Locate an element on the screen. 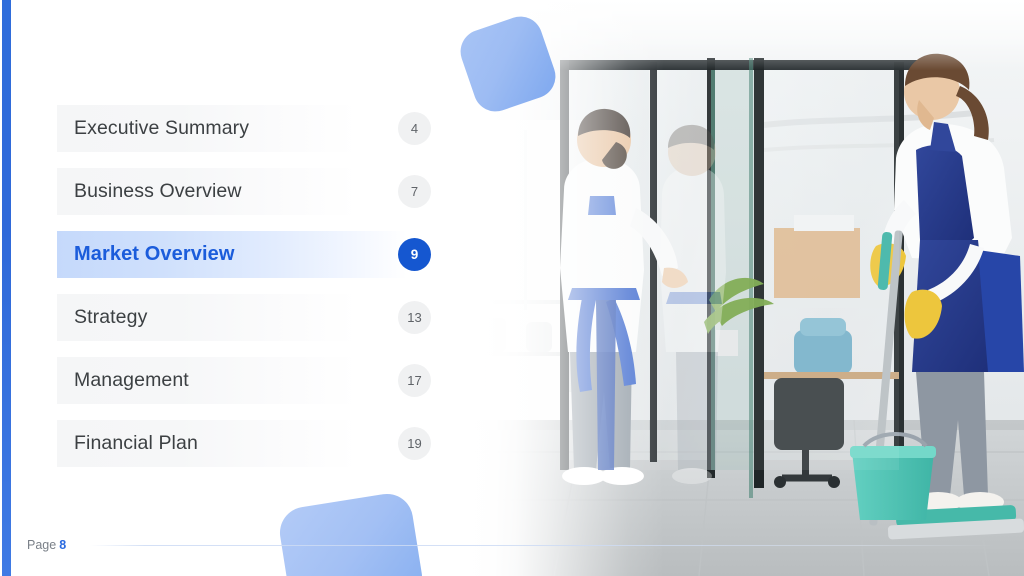  toc-item-executive-summary: Executive Summary 4 is located at coordinates (246, 128).